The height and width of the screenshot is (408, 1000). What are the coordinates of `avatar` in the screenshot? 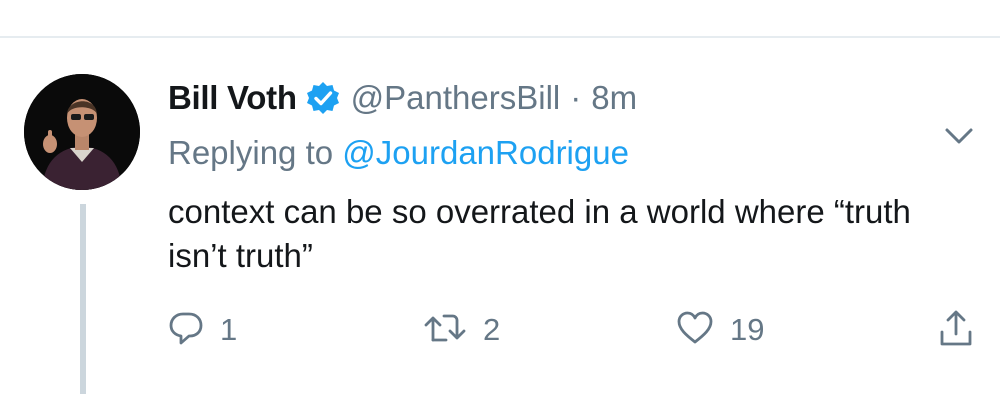 It's located at (82, 132).